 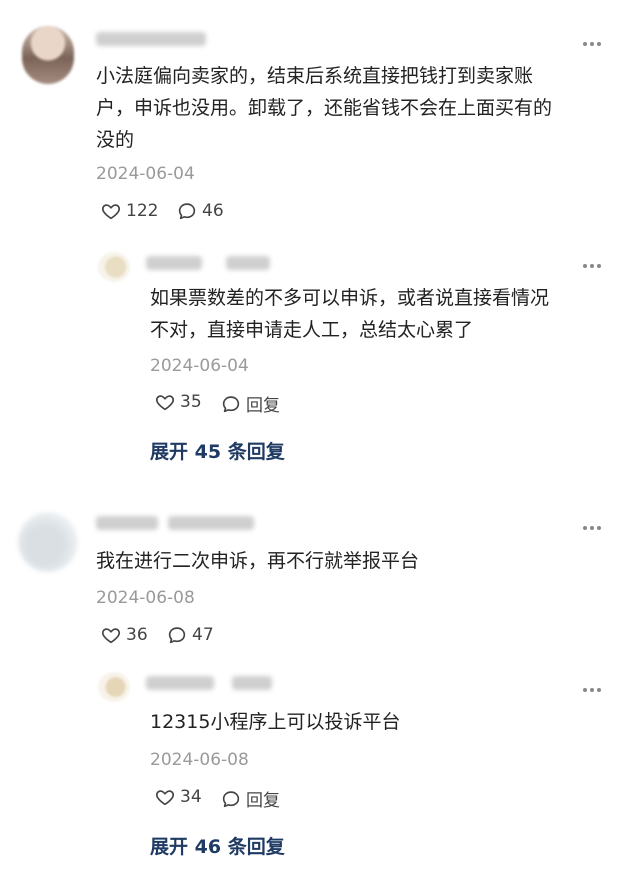 What do you see at coordinates (124, 635) in the screenshot?
I see `like-button: 36` at bounding box center [124, 635].